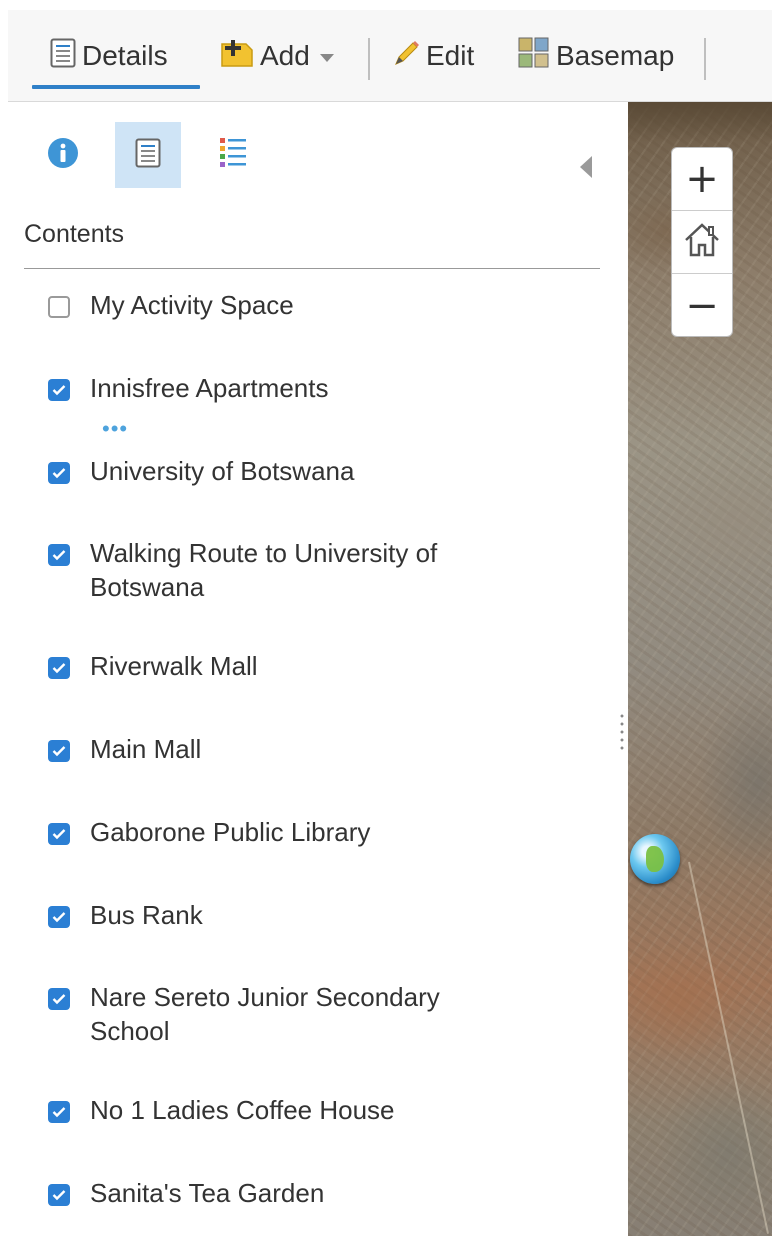  What do you see at coordinates (74, 234) in the screenshot?
I see `contents-heading: Contents` at bounding box center [74, 234].